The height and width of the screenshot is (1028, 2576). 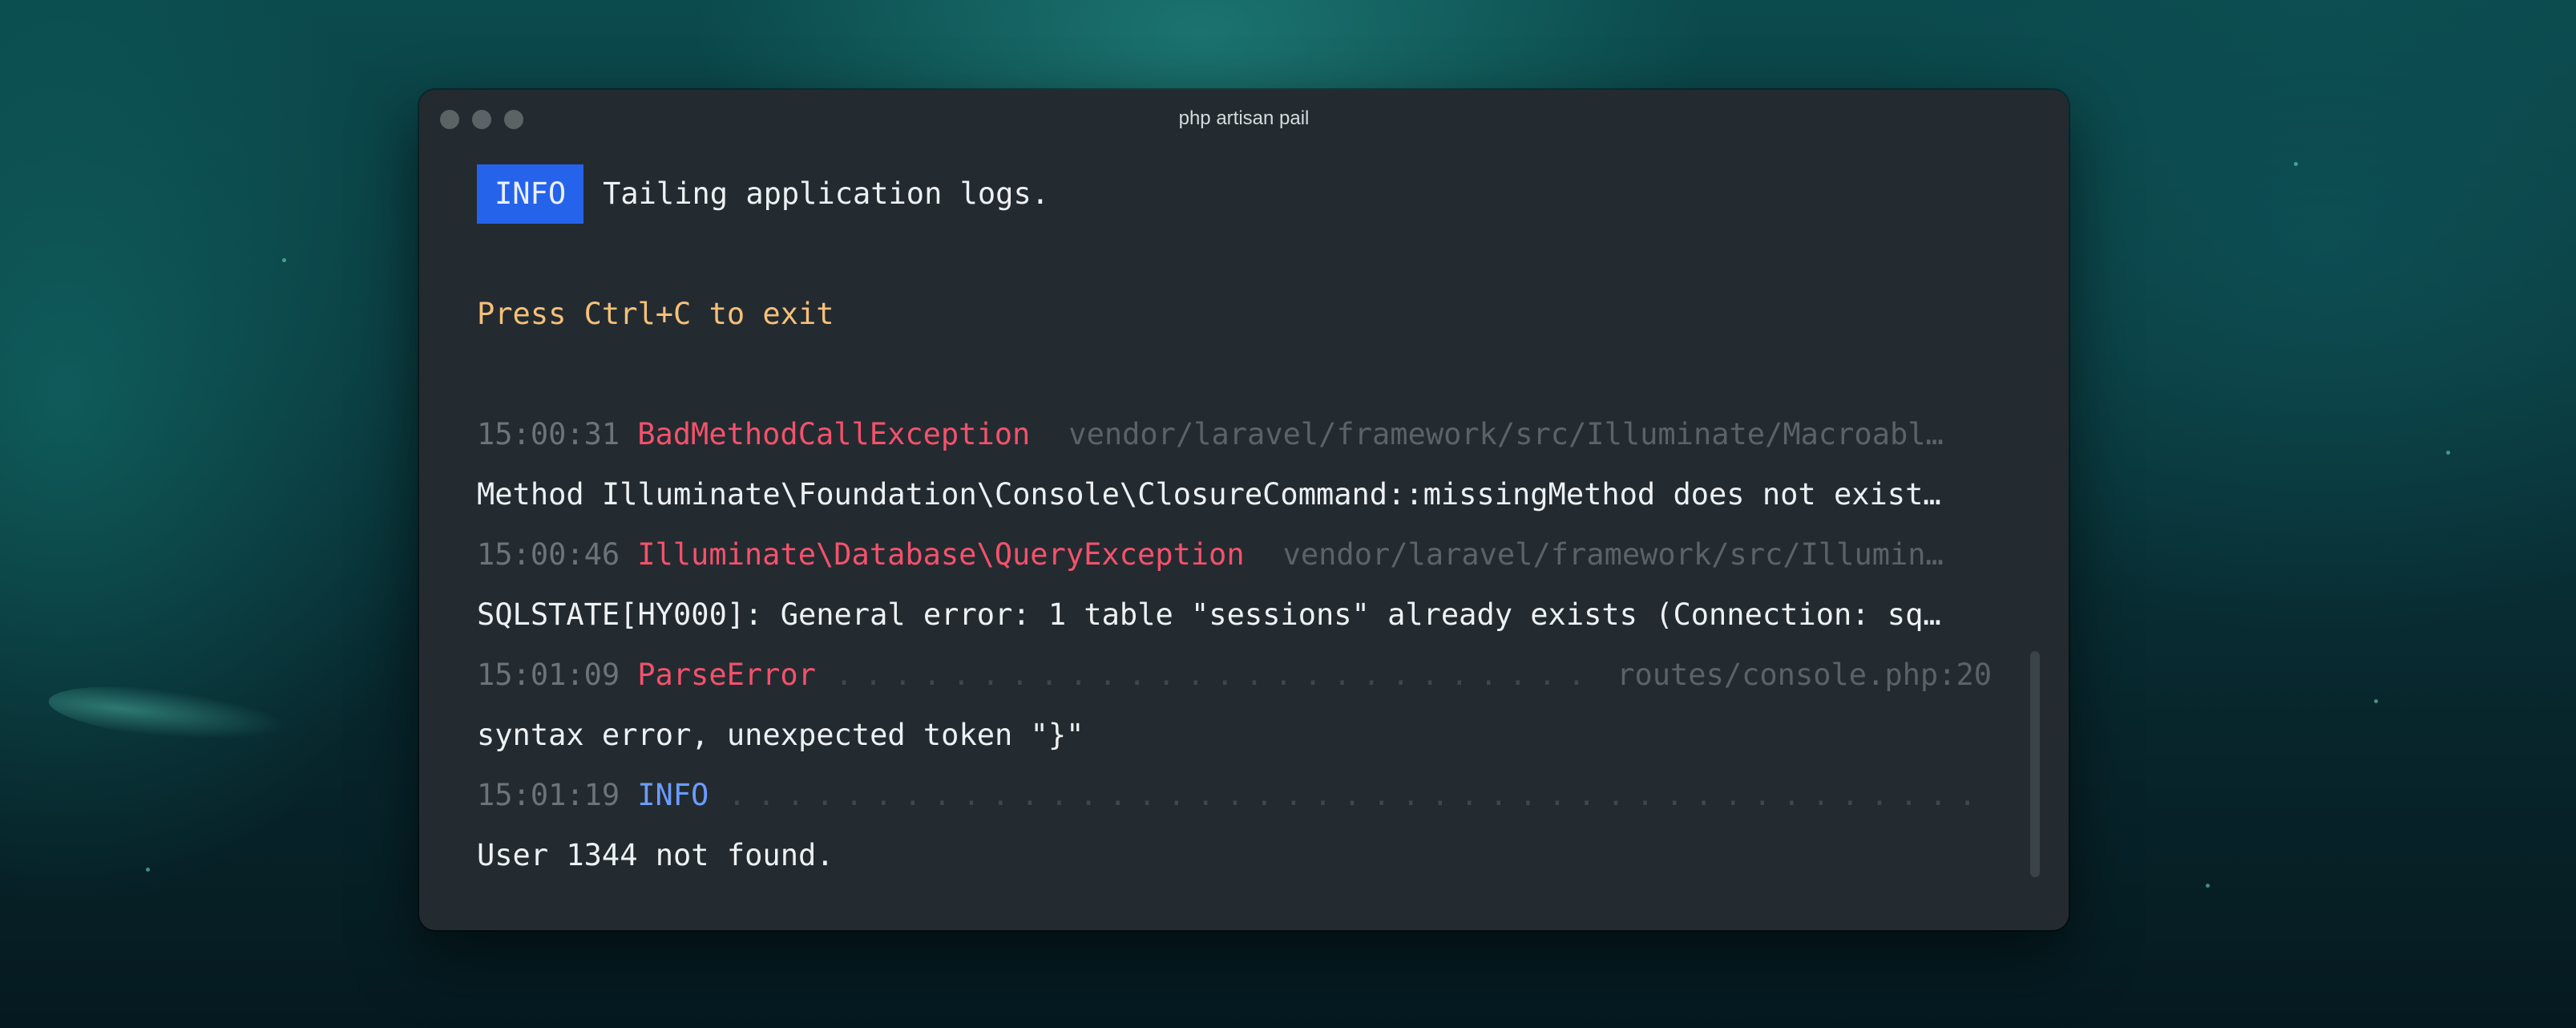 I want to click on log-location: routes/console.php:20, so click(x=1804, y=675).